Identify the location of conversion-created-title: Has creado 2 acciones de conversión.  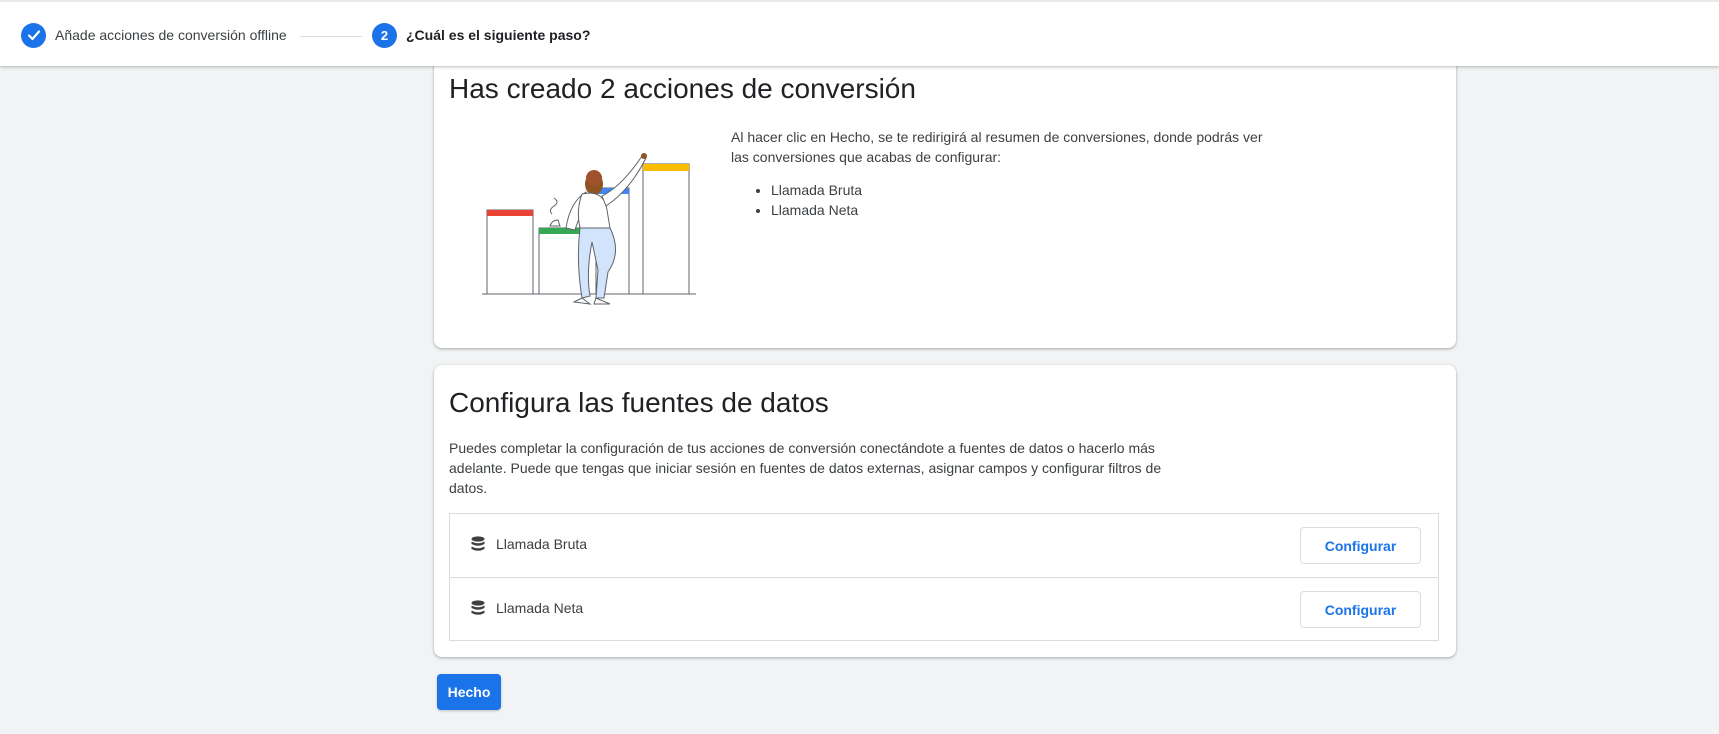
(682, 88).